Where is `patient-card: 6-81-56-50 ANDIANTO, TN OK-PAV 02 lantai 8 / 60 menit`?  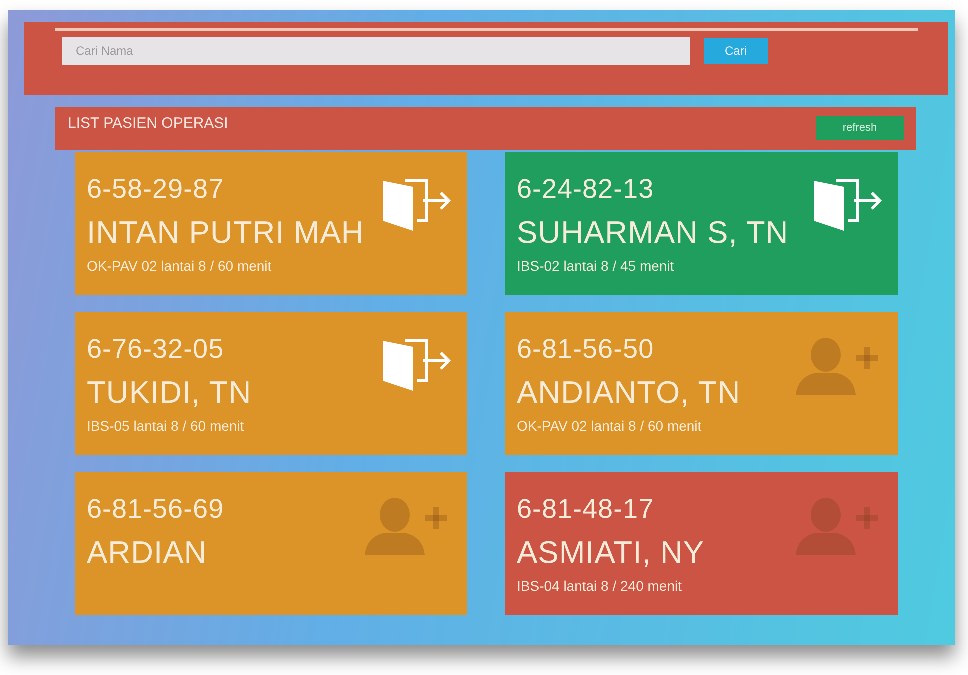
patient-card: 6-81-56-50 ANDIANTO, TN OK-PAV 02 lantai 8 / 60 menit is located at coordinates (701, 383).